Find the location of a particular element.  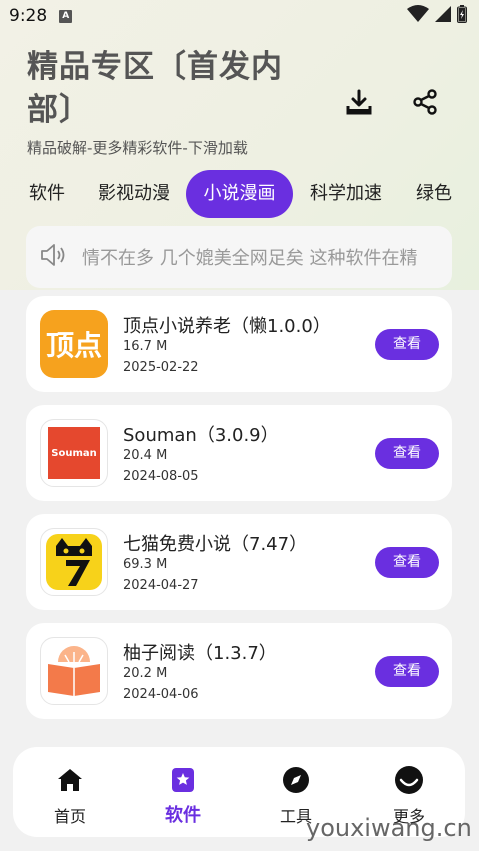

app-card: 柚子阅读（1.3.7） 20.2 M 2024-04-06 查看 is located at coordinates (239, 671).